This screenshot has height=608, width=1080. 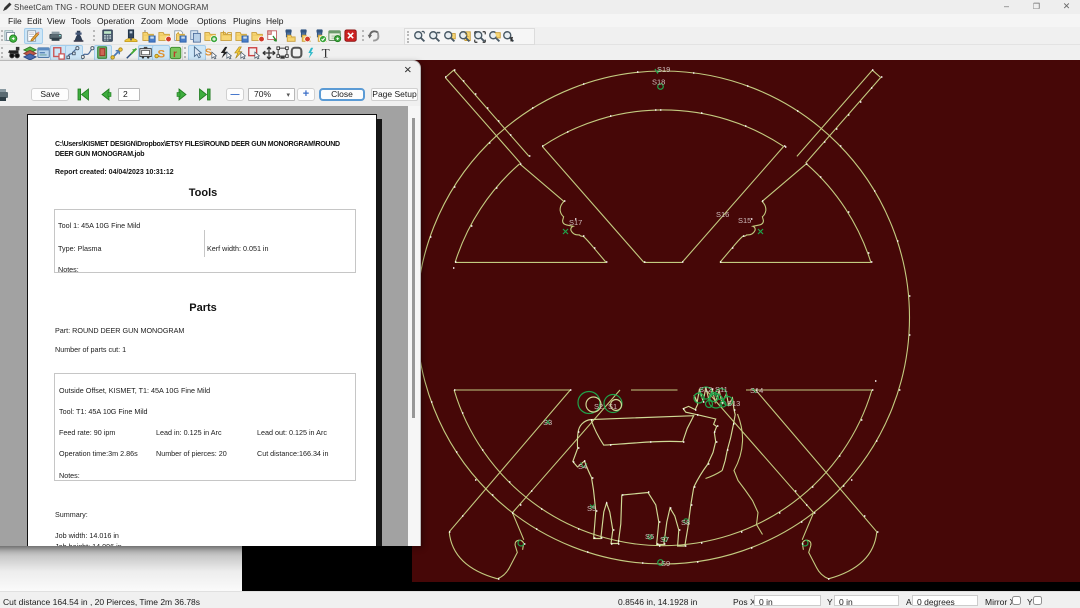 What do you see at coordinates (582, 466) in the screenshot?
I see `svg-text: S4` at bounding box center [582, 466].